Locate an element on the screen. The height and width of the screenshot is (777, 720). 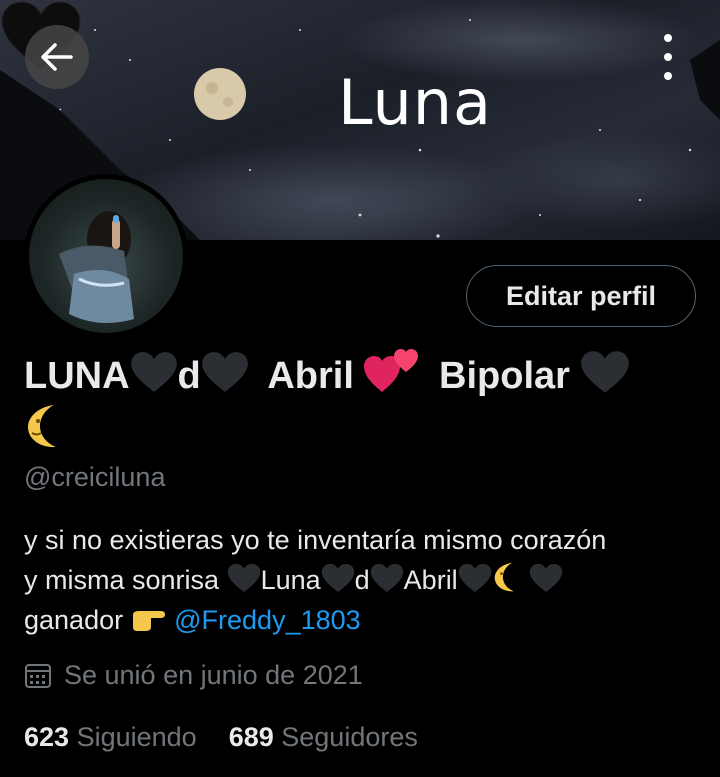
join-date-text: Se unió en junio de 2021 is located at coordinates (213, 675).